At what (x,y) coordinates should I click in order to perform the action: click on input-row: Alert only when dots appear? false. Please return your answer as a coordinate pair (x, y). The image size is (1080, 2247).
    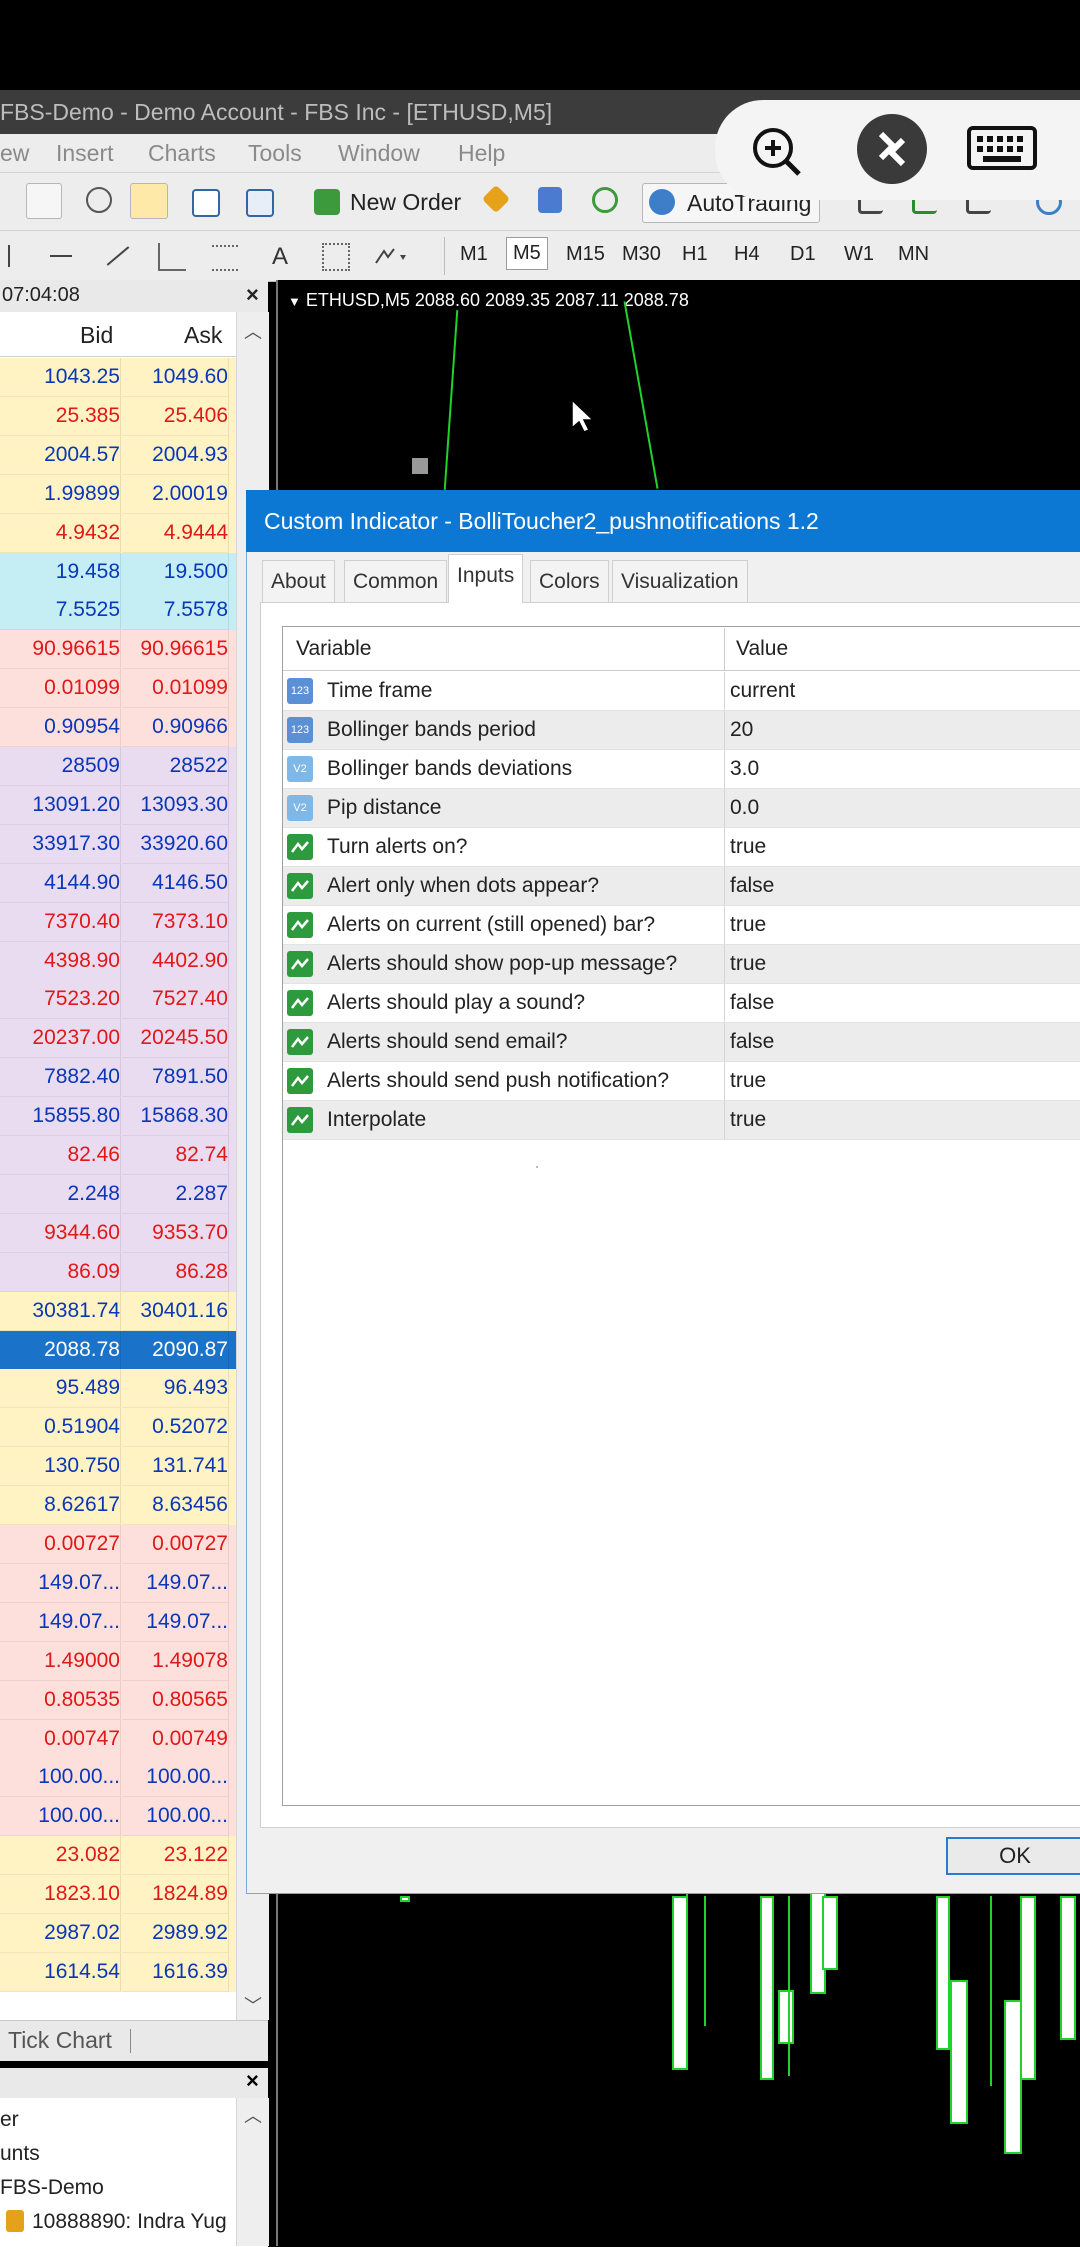
    Looking at the image, I should click on (681, 886).